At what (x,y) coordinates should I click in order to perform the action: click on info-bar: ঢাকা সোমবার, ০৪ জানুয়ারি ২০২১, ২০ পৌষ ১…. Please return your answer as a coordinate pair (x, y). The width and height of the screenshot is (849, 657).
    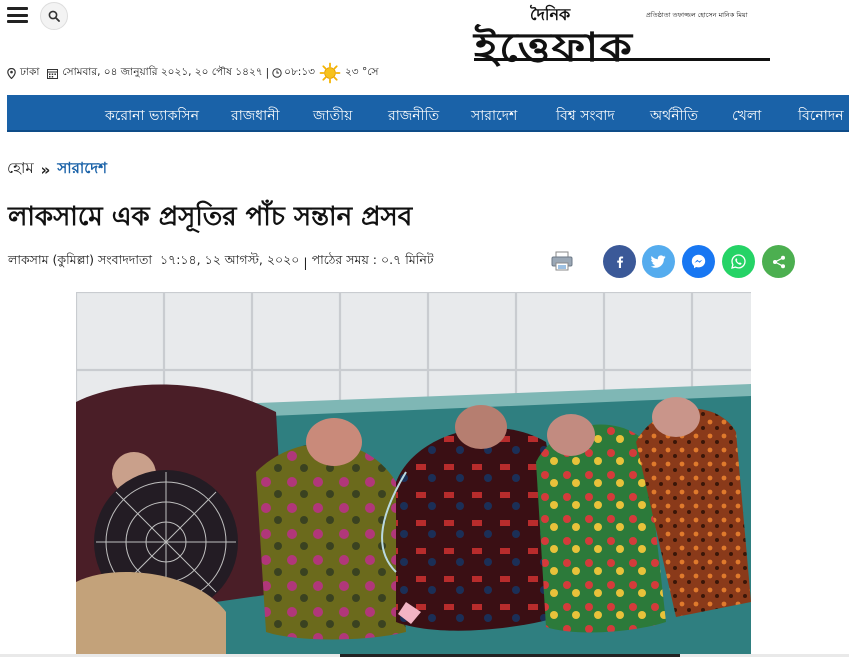
    Looking at the image, I should click on (193, 73).